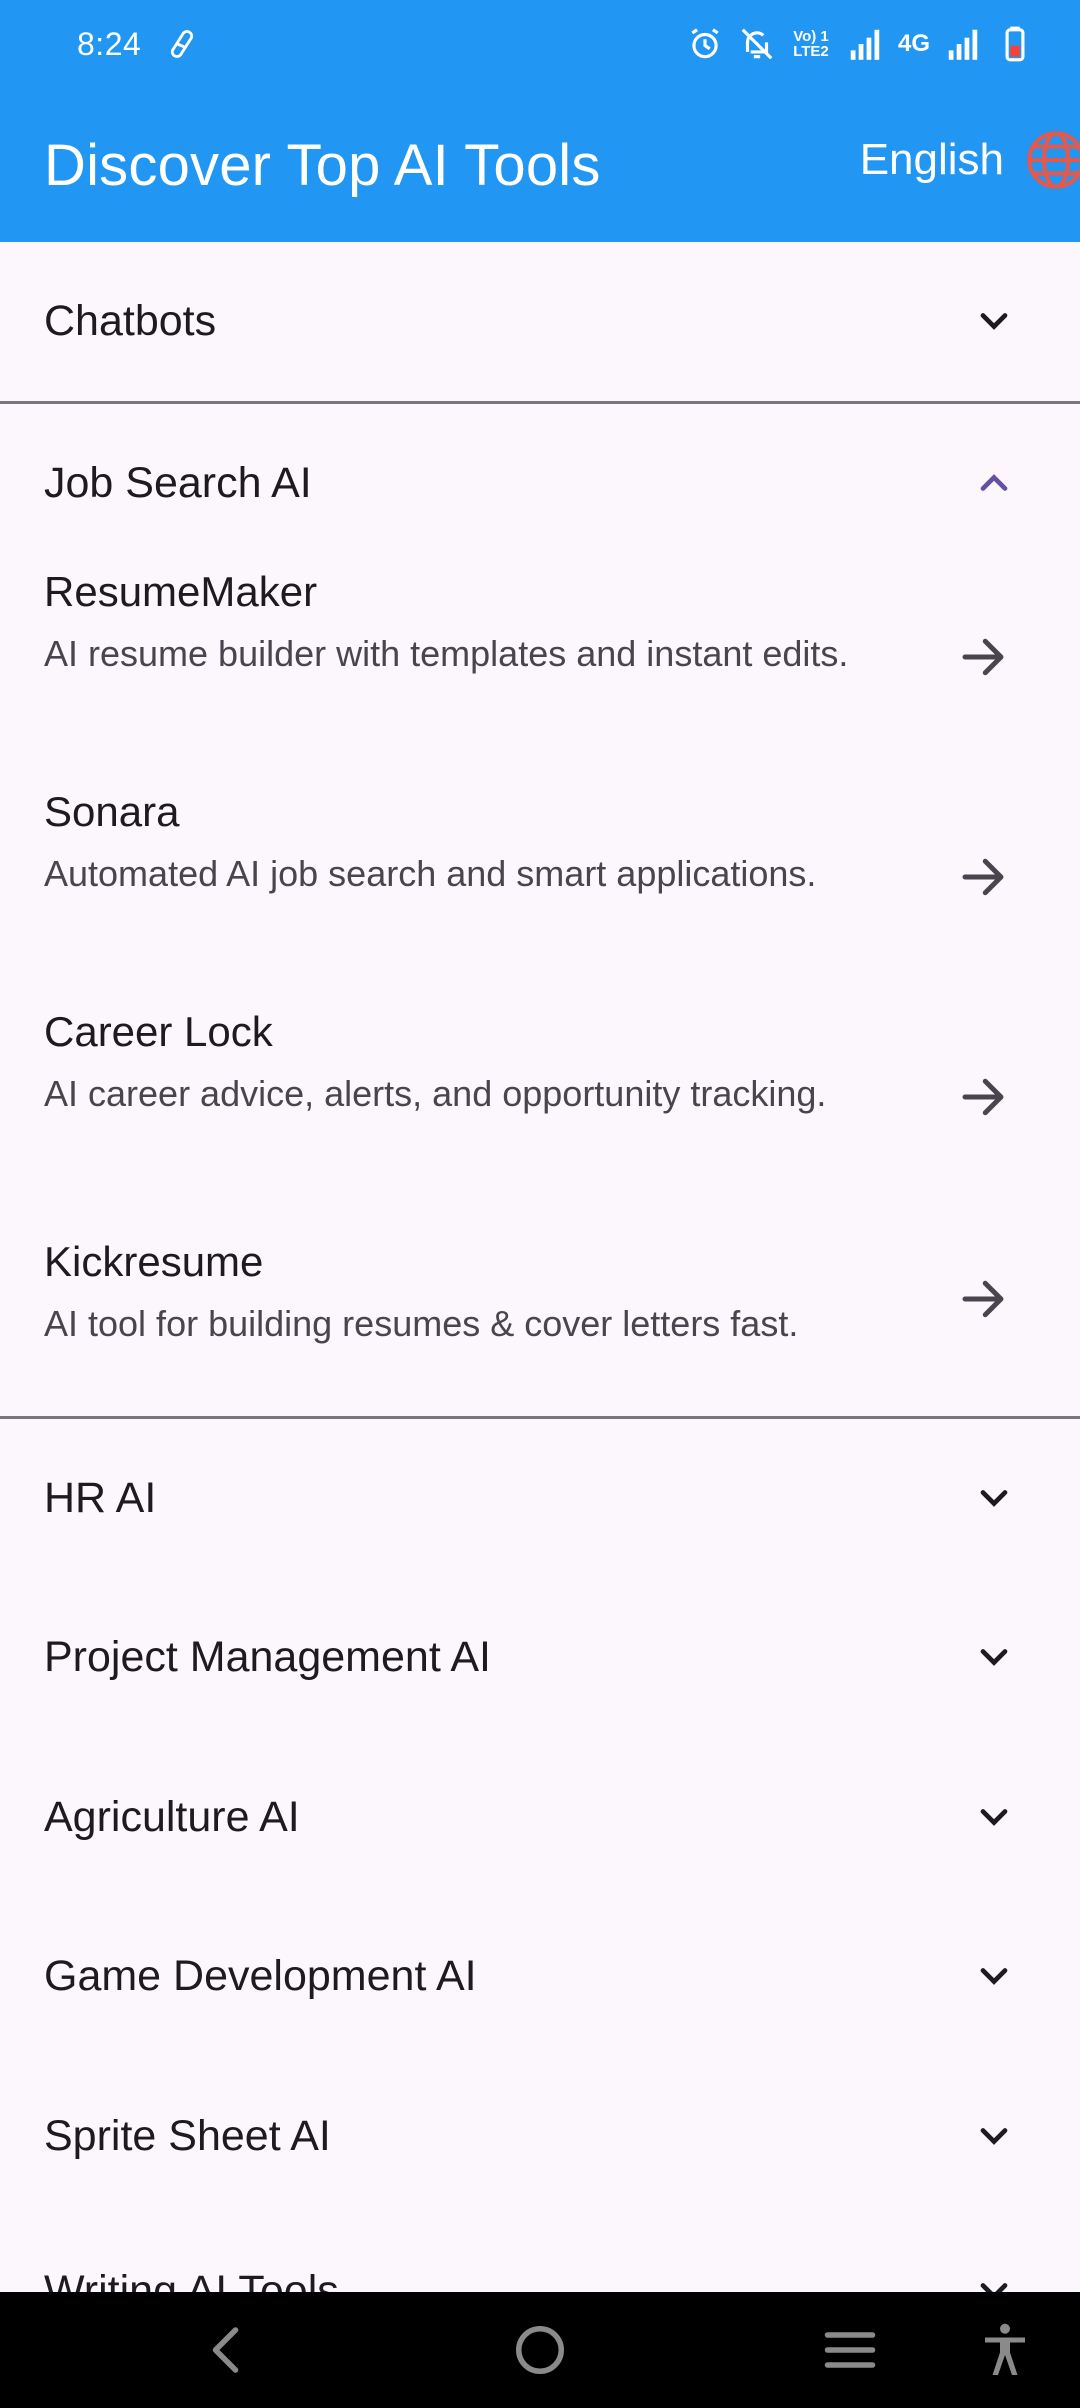  I want to click on accessibility-icon, so click(1005, 2350).